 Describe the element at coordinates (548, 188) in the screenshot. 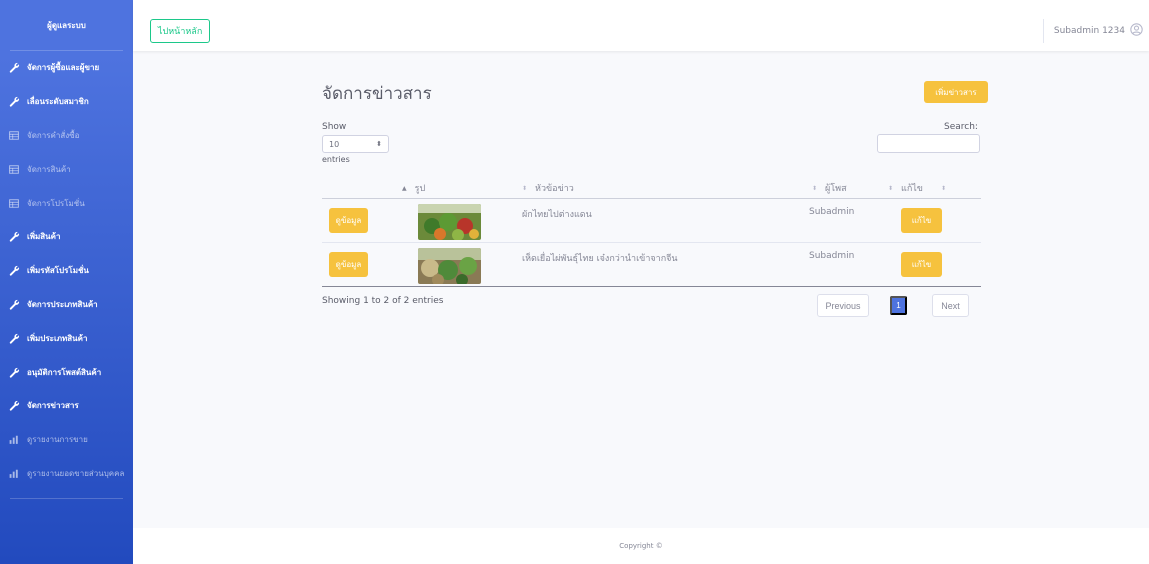

I see `column-header-headline: ⬍ หัวข้อข่าว` at that location.